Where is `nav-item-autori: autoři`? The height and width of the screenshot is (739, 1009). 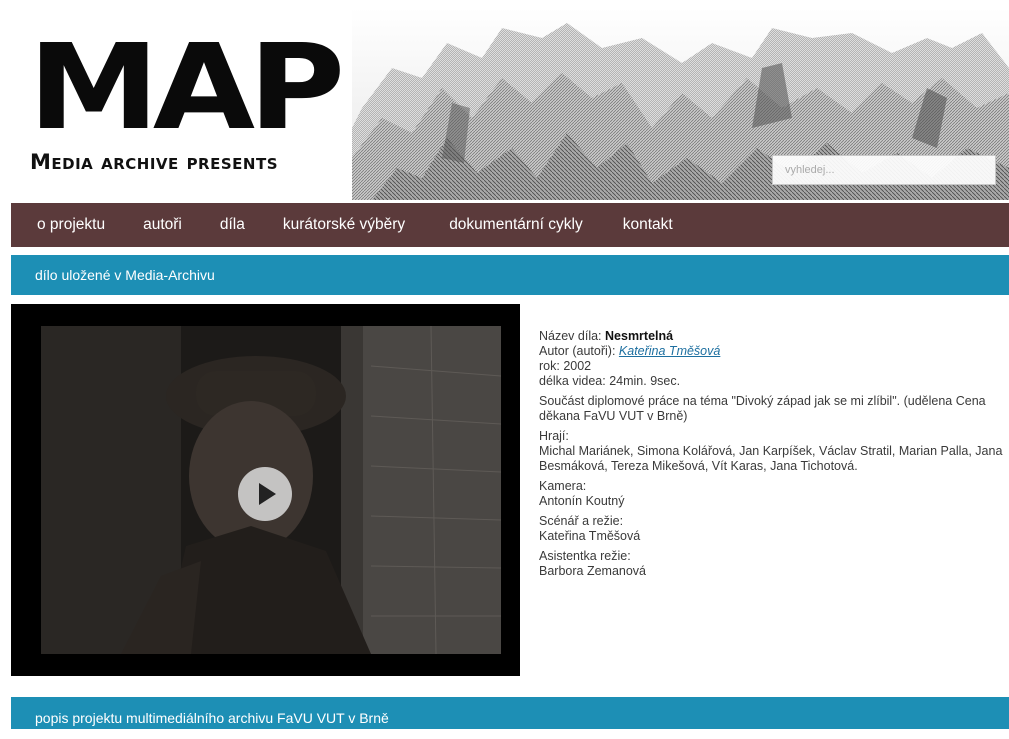
nav-item-autori: autoři is located at coordinates (162, 225).